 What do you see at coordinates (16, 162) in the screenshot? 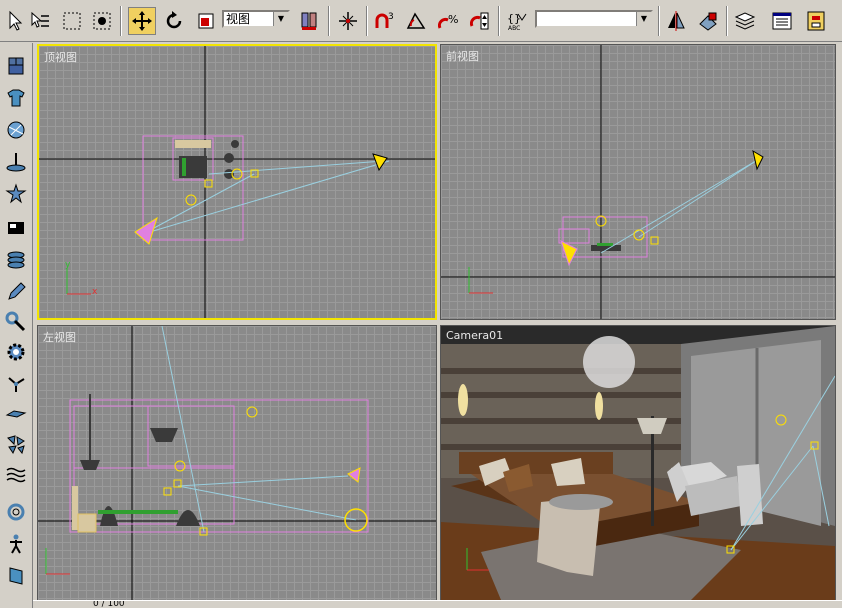
I see `lathe-icon` at bounding box center [16, 162].